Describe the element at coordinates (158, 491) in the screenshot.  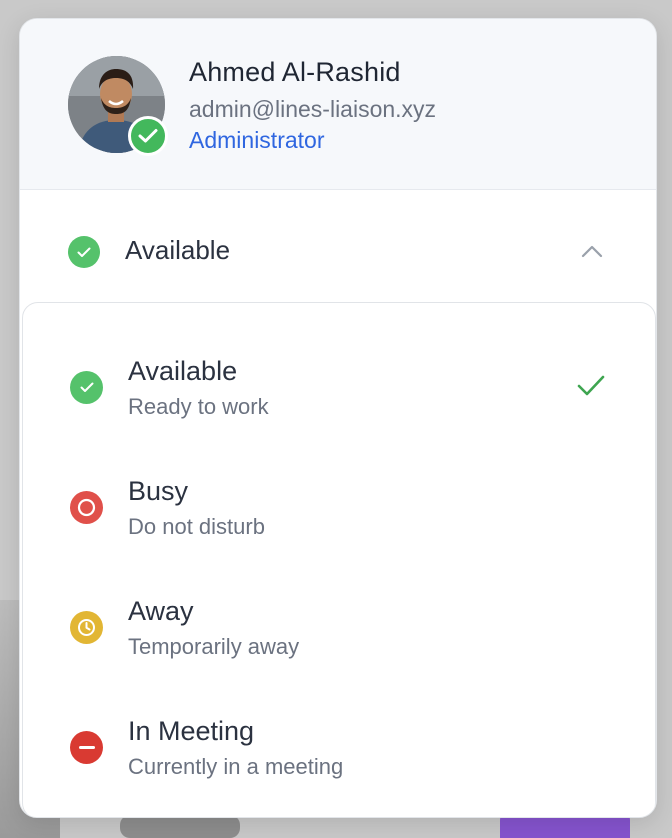
I see `option-title: Busy` at that location.